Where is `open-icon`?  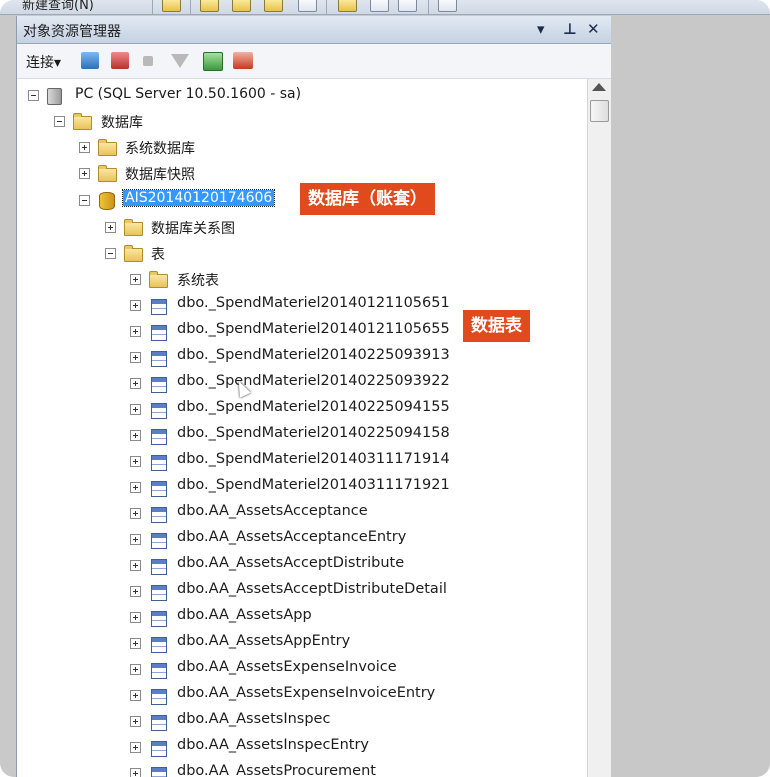 open-icon is located at coordinates (347, 6).